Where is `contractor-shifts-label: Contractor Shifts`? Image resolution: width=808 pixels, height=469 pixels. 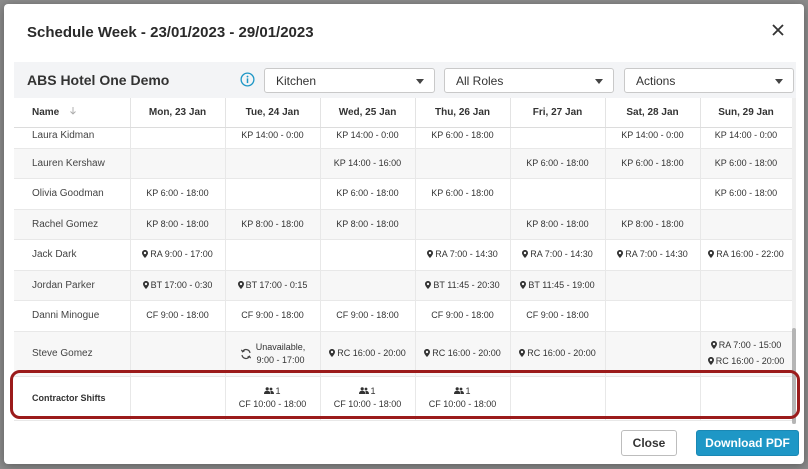
contractor-shifts-label: Contractor Shifts is located at coordinates (72, 398).